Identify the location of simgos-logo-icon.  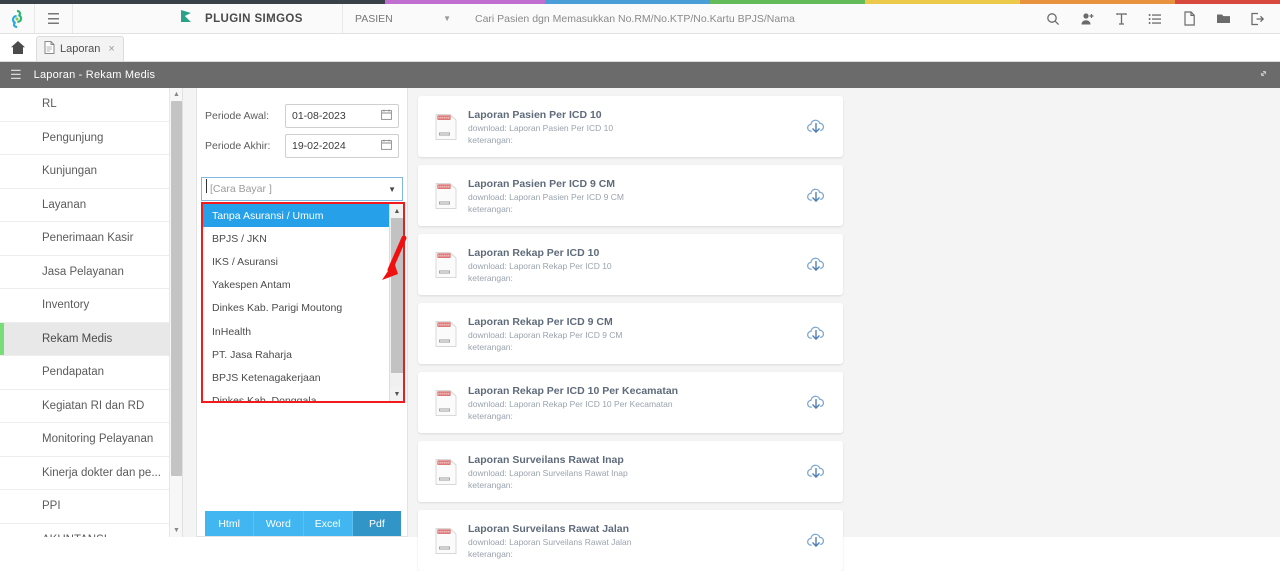
(17, 18).